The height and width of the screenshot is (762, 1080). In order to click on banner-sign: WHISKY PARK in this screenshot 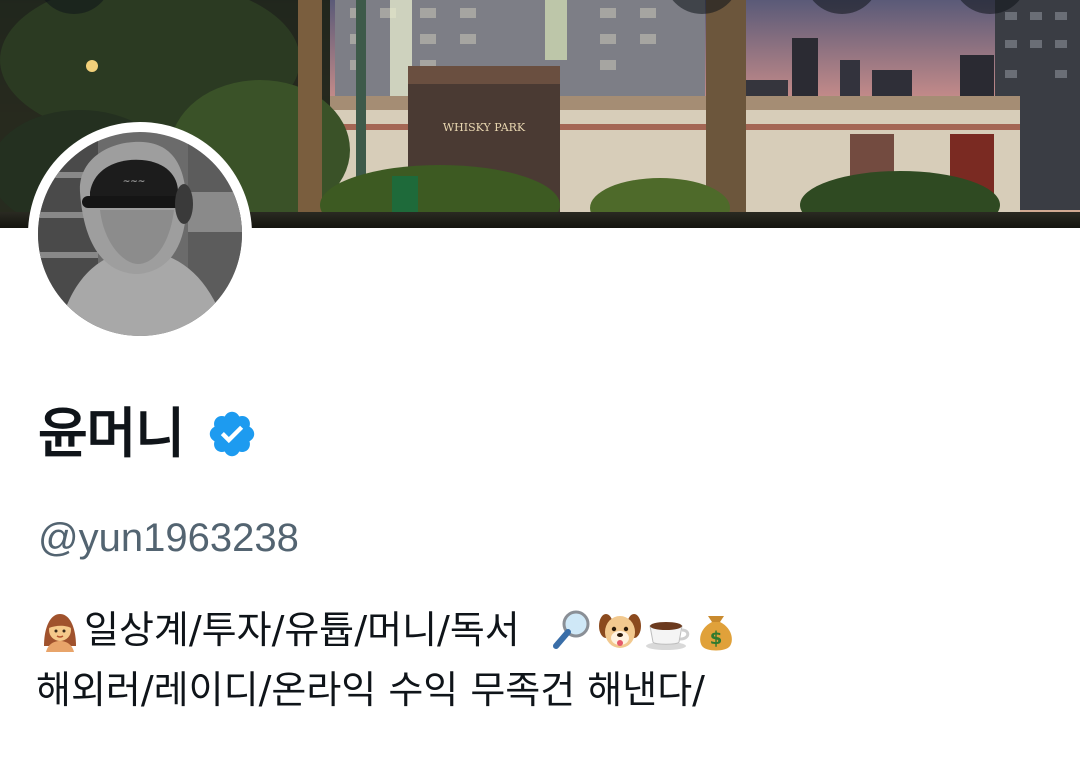, I will do `click(484, 127)`.